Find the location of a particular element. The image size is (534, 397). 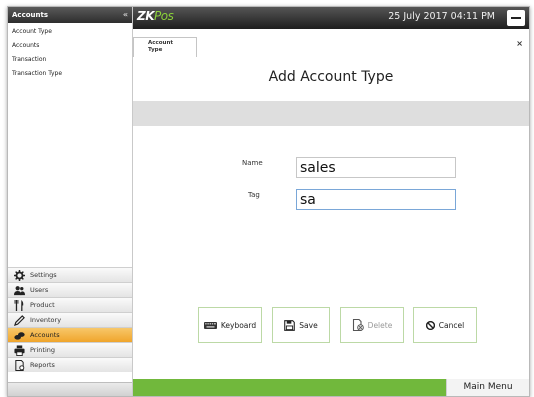

page-title: Add Account Type is located at coordinates (331, 77).